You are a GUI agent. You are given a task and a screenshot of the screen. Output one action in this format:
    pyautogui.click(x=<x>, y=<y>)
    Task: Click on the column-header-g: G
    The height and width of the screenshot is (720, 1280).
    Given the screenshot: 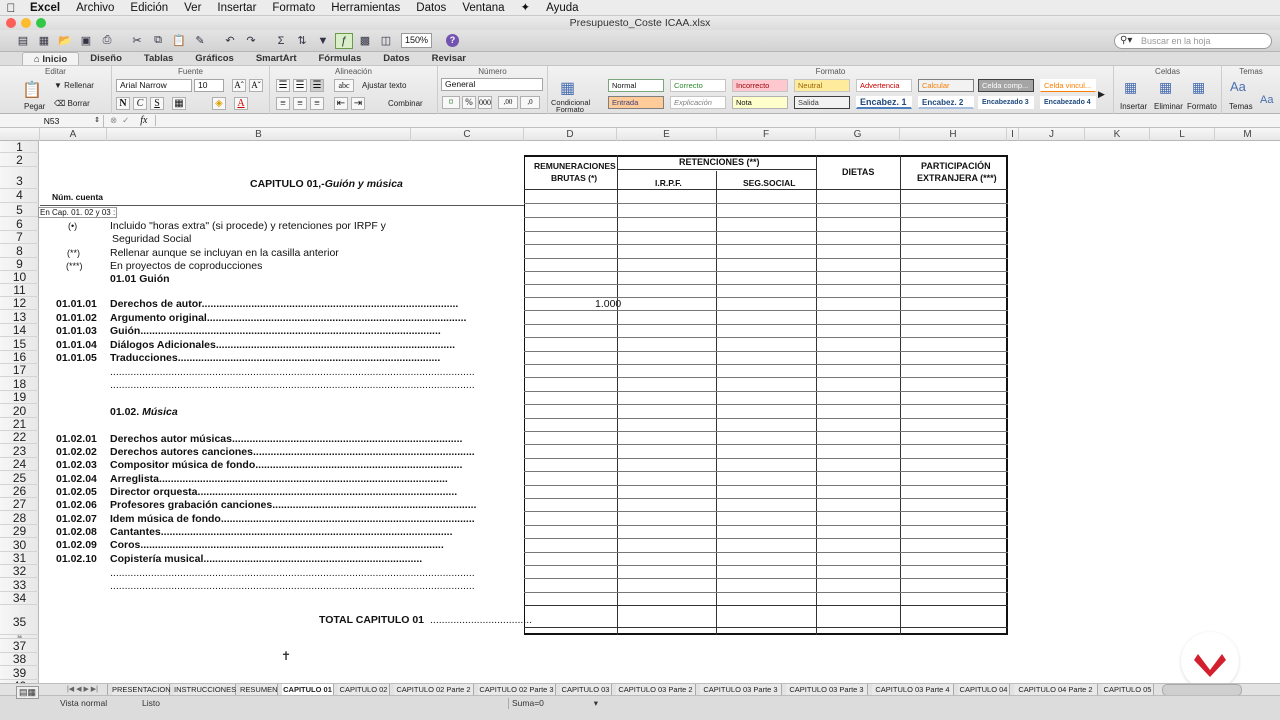 What is the action you would take?
    pyautogui.click(x=858, y=134)
    